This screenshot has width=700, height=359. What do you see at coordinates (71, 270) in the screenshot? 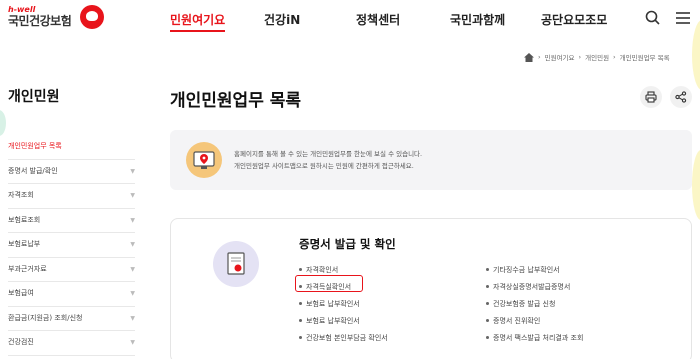
I see `sidebar-item-basis-data: 부과근거자료 ▼` at bounding box center [71, 270].